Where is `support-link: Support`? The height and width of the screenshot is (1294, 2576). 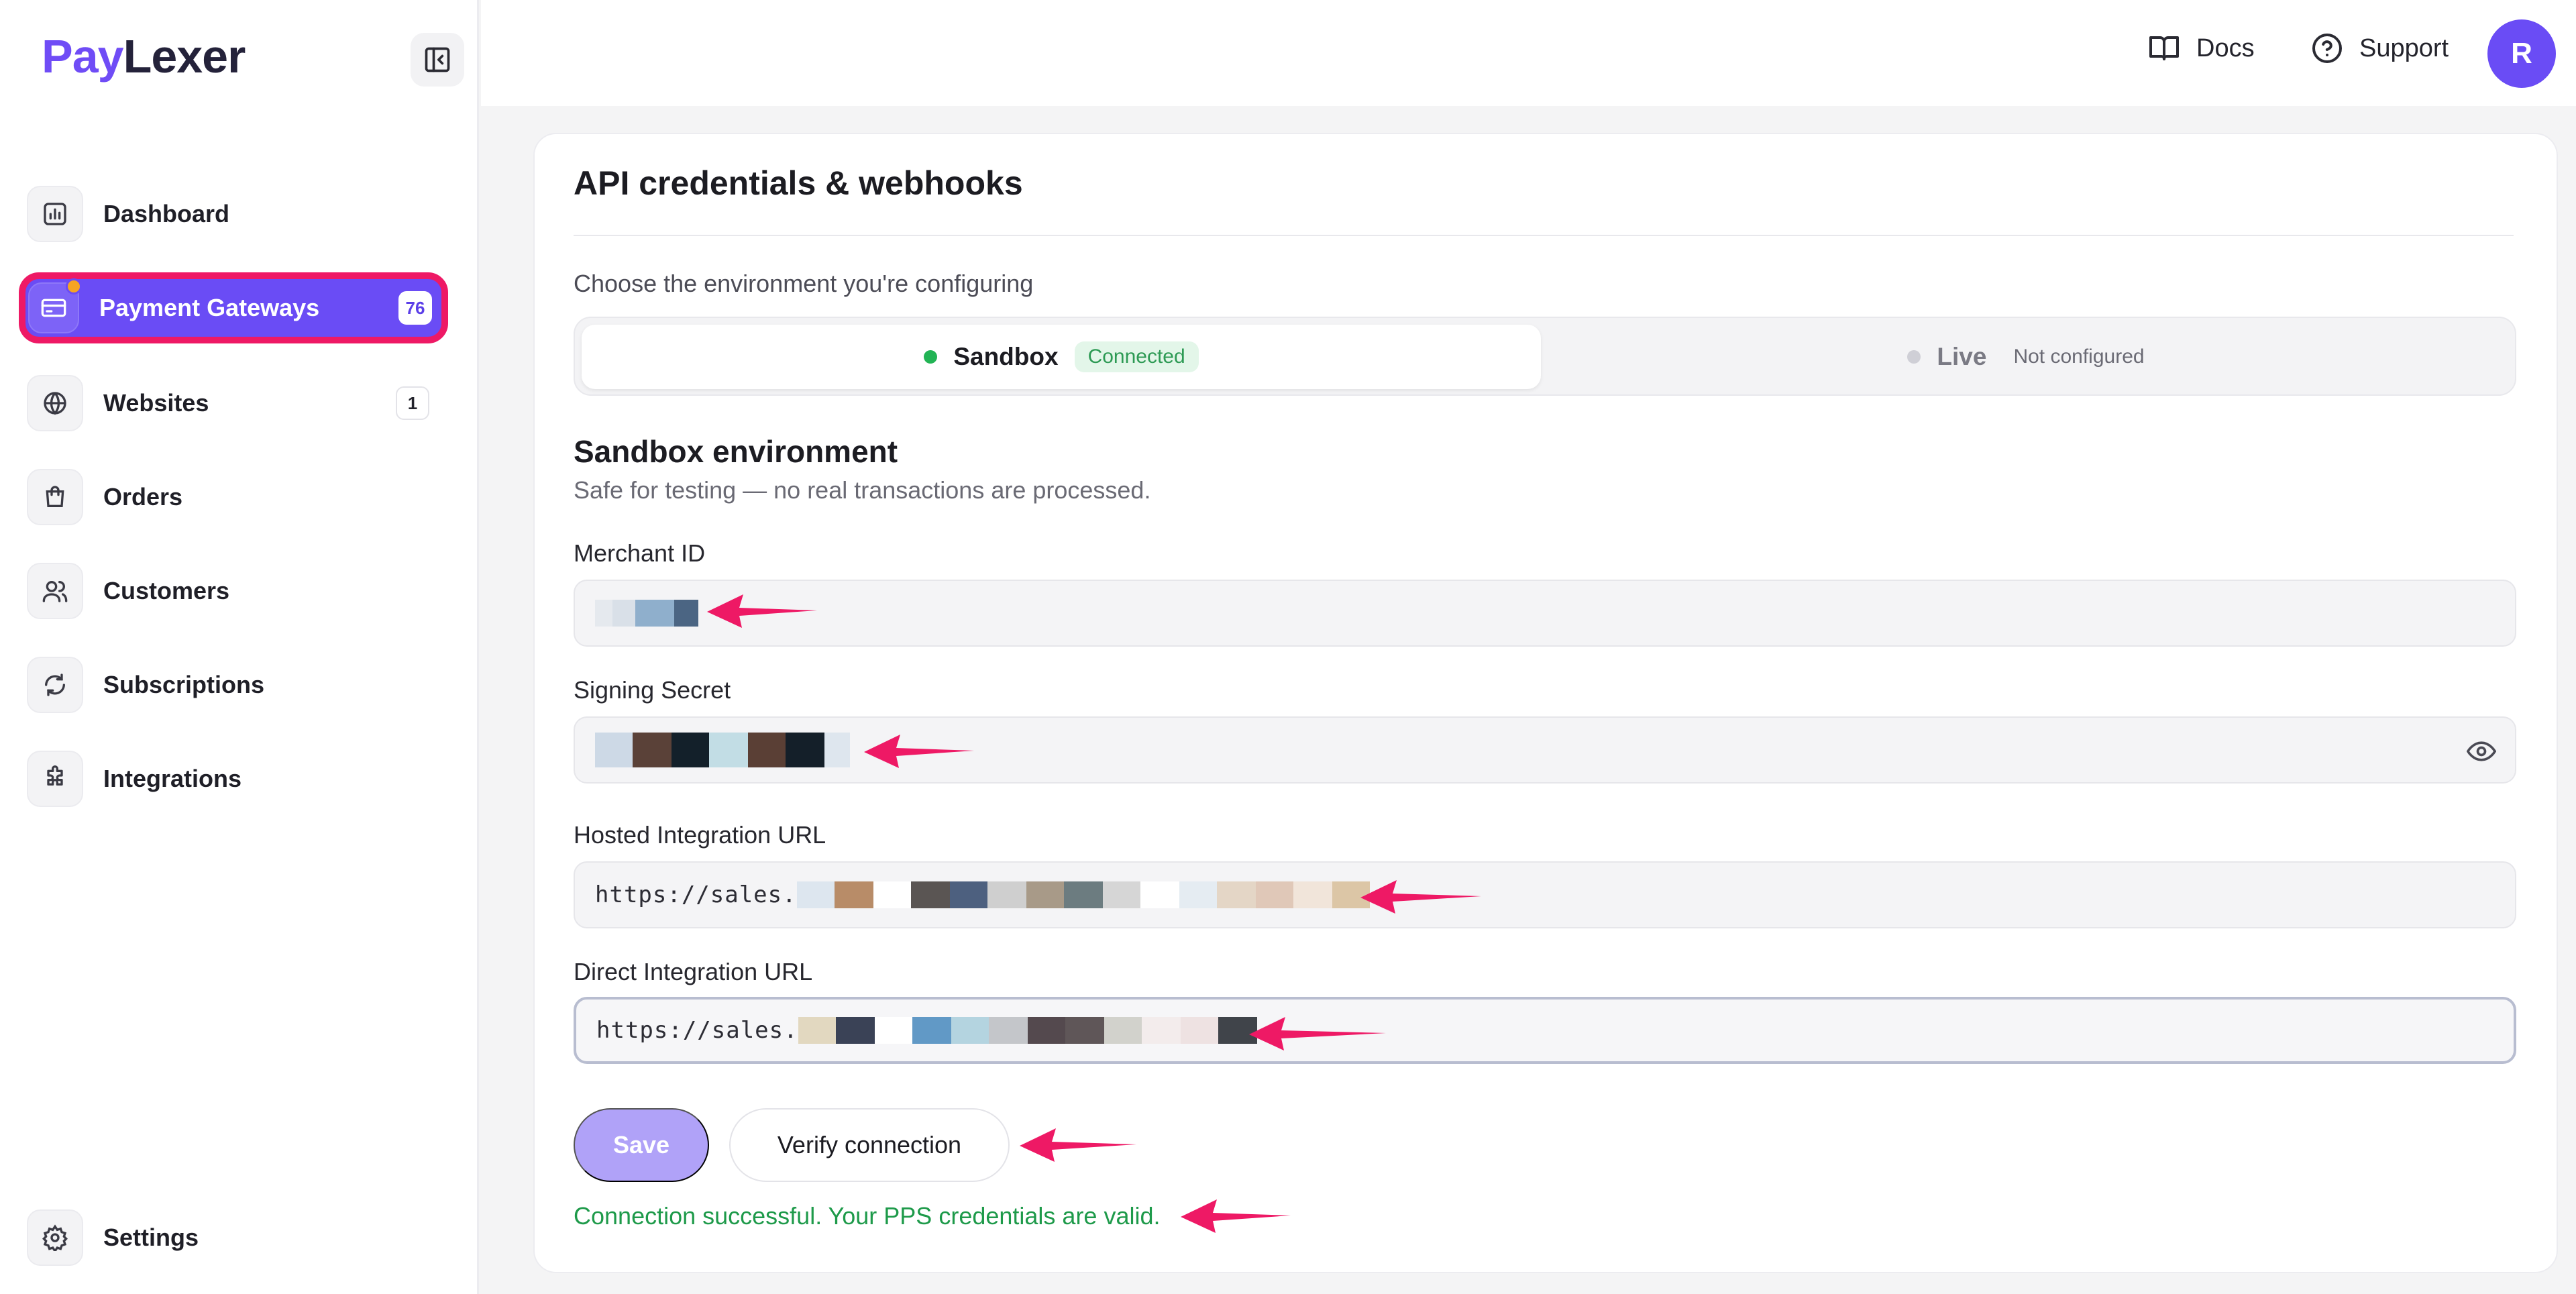 support-link: Support is located at coordinates (2380, 48).